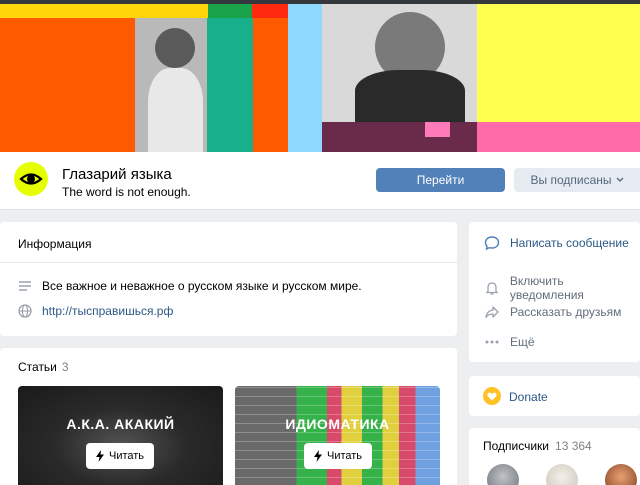 Image resolution: width=640 pixels, height=485 pixels. I want to click on group-avatar, so click(31, 179).